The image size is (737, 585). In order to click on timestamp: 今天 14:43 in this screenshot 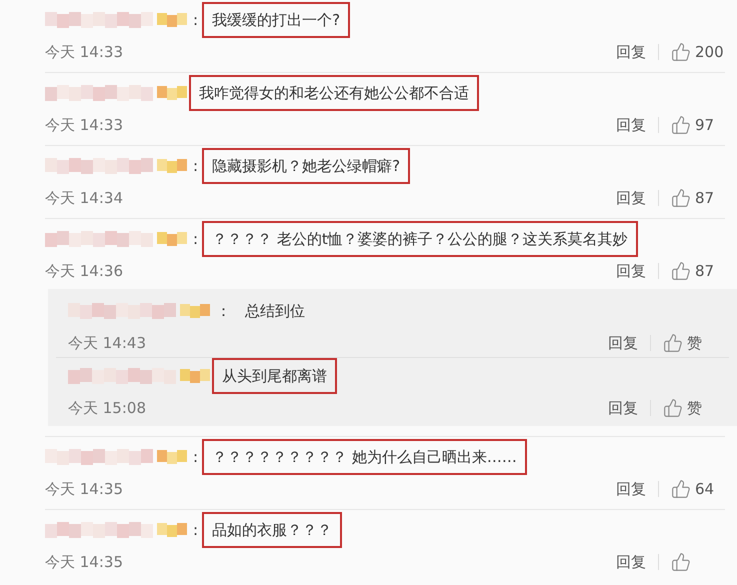, I will do `click(107, 343)`.